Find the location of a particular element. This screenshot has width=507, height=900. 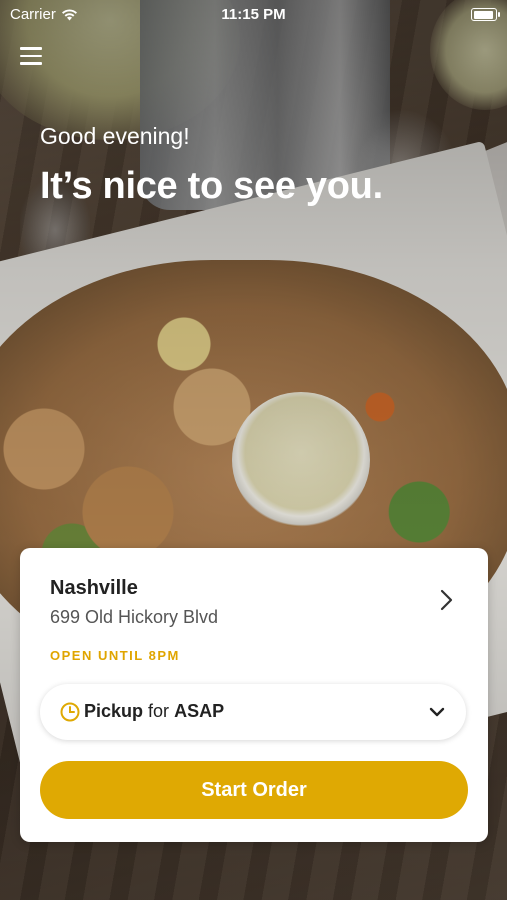

order-mode-type: Pickup is located at coordinates (114, 711).